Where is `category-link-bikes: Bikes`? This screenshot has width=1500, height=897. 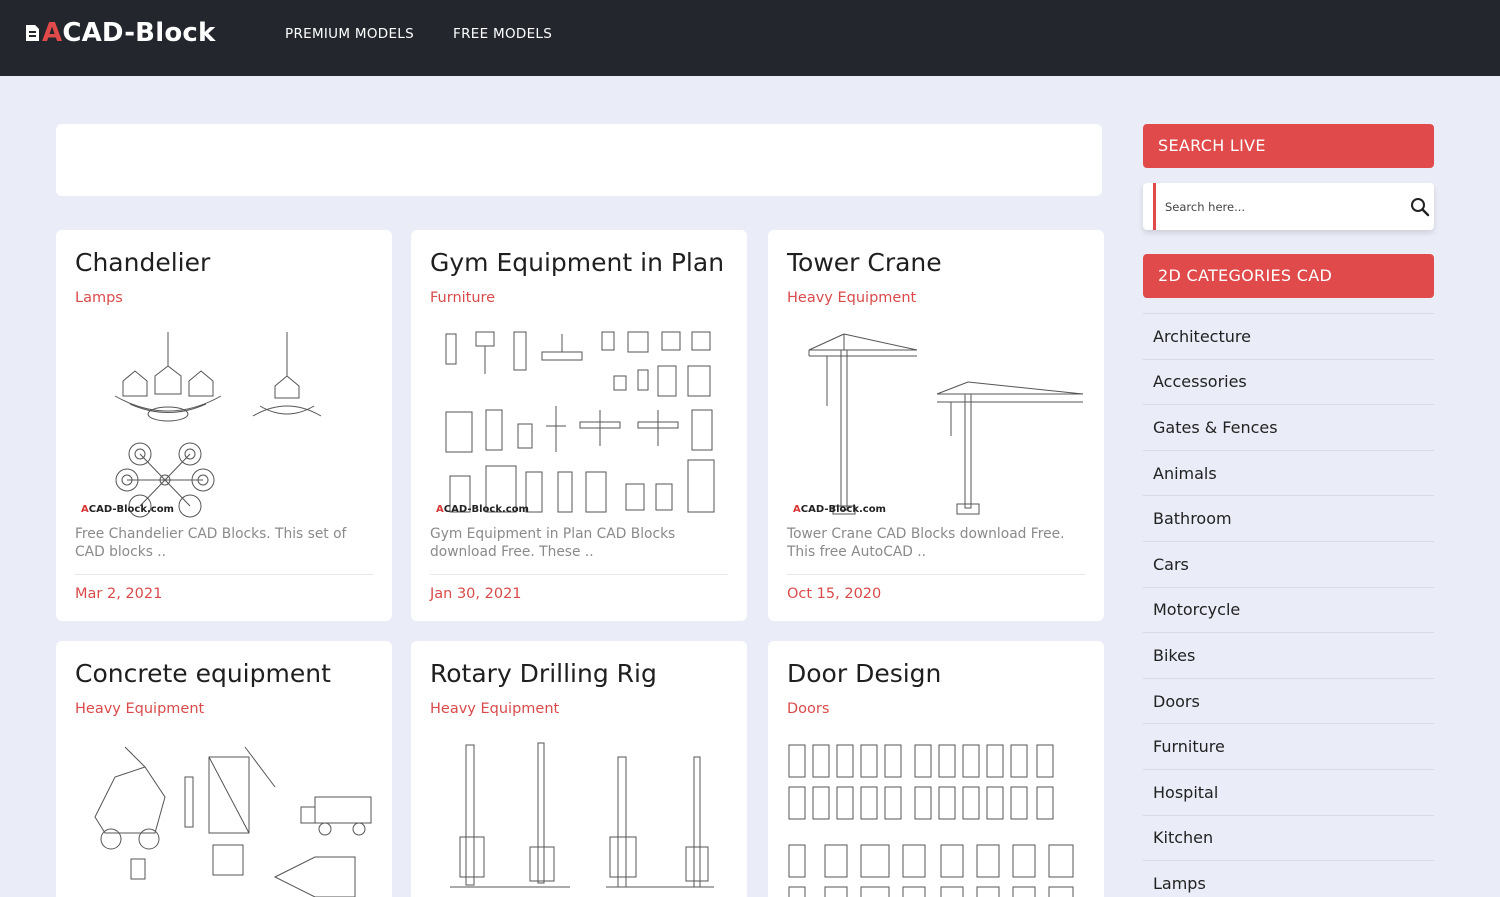 category-link-bikes: Bikes is located at coordinates (1174, 655).